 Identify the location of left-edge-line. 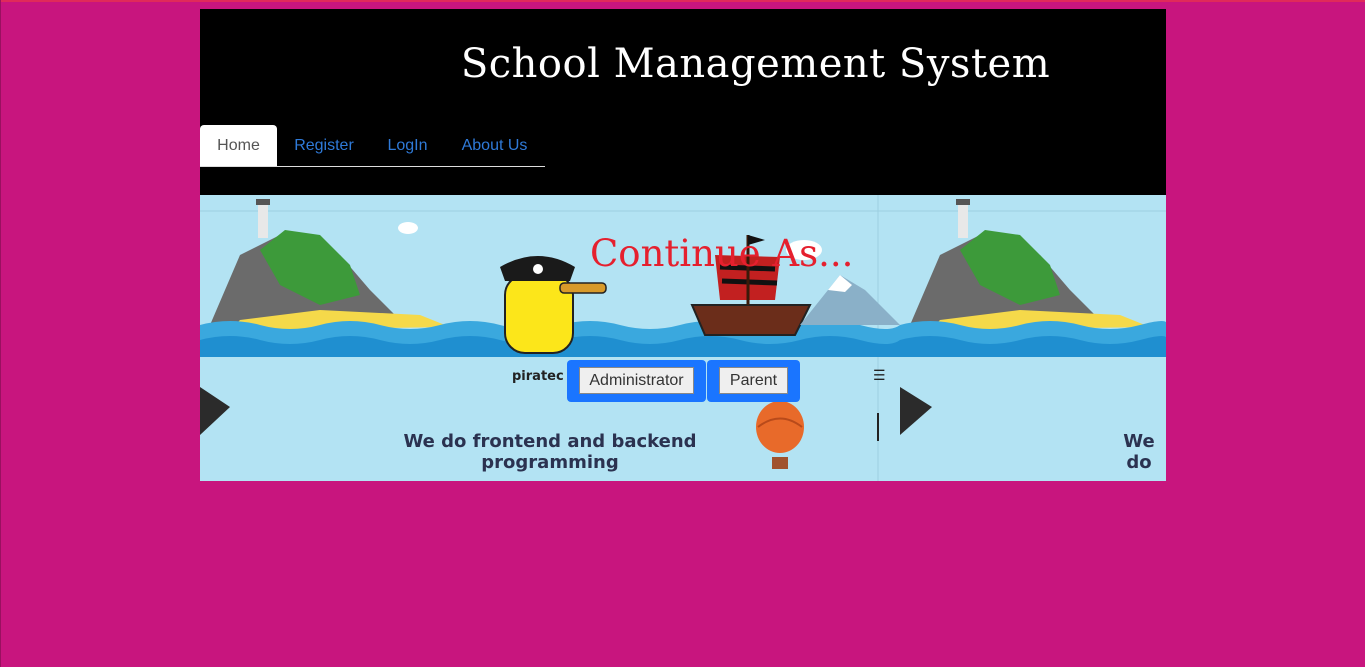
(0, 333).